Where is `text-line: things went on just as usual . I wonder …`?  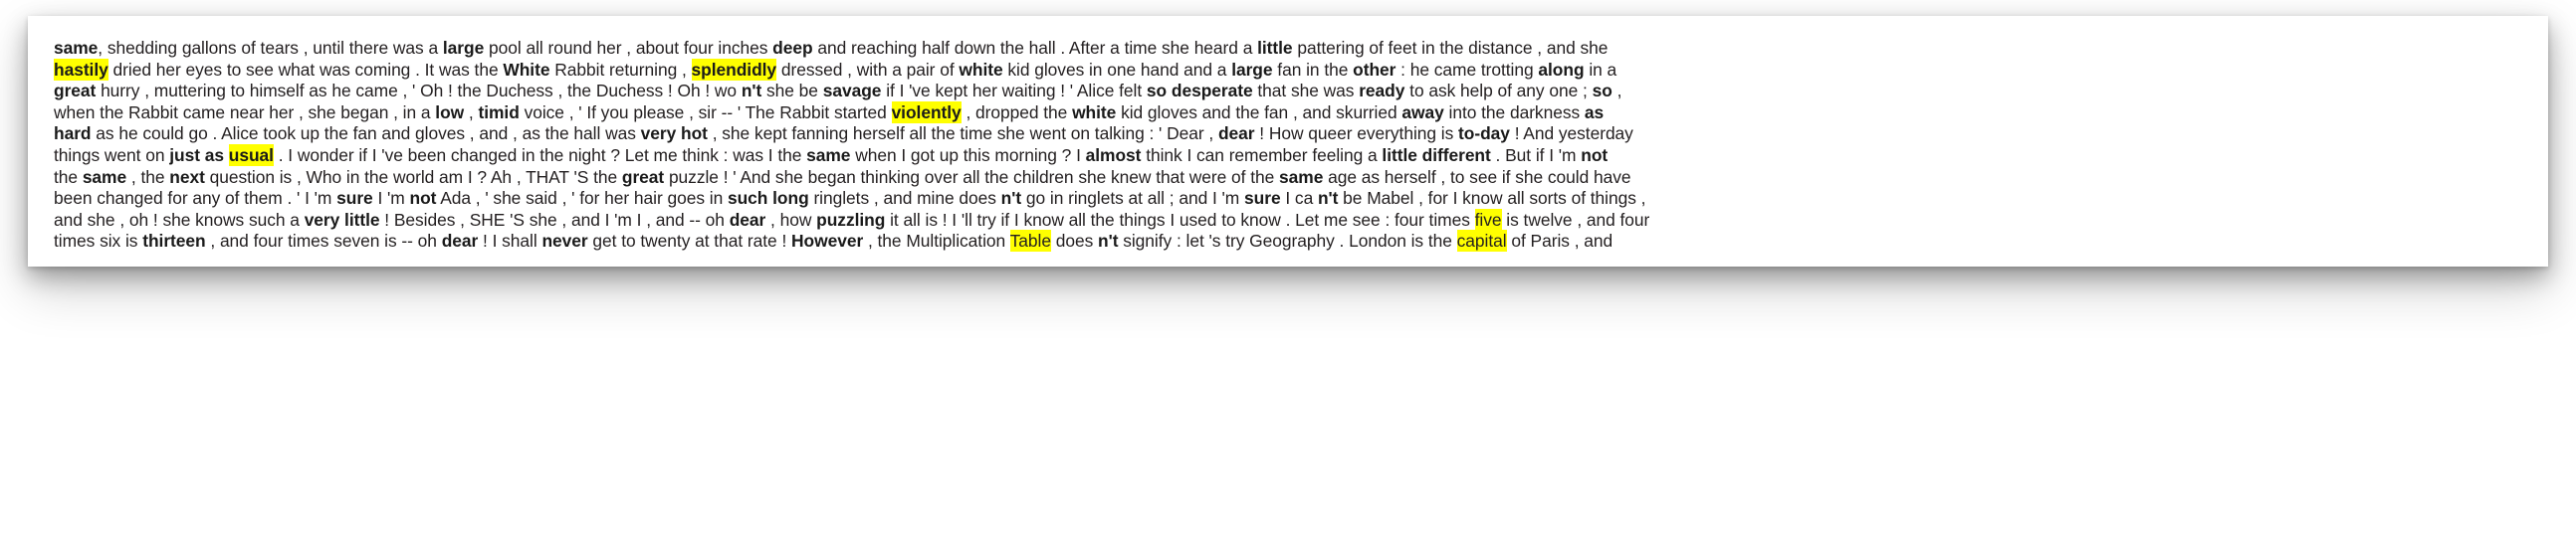
text-line: things went on just as usual . I wonder … is located at coordinates (1290, 155).